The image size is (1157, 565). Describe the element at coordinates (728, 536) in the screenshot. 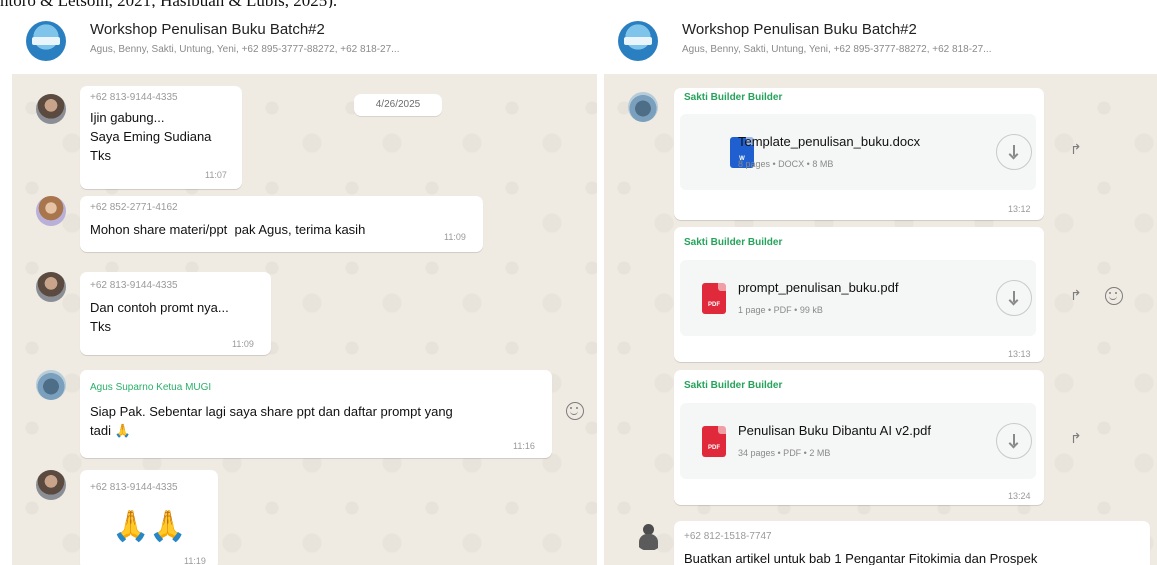

I see `sender-name: +62 812-1518-7747` at that location.